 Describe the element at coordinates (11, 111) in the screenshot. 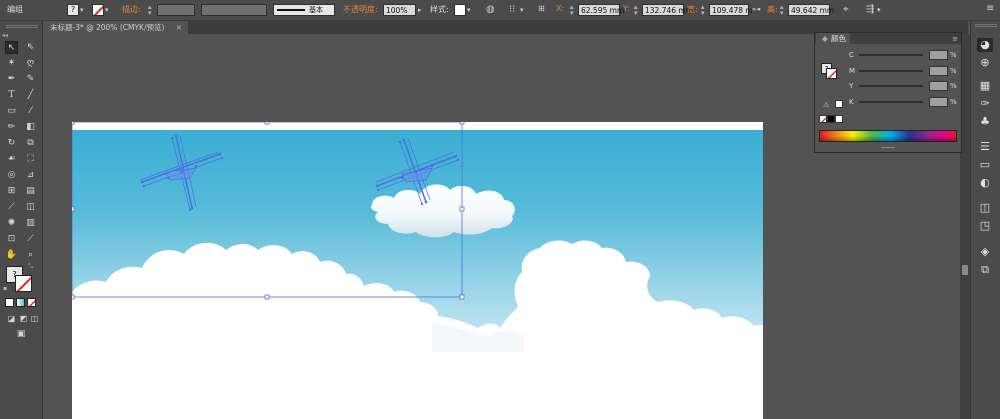

I see `rectangle-tool-icon: ▭` at that location.